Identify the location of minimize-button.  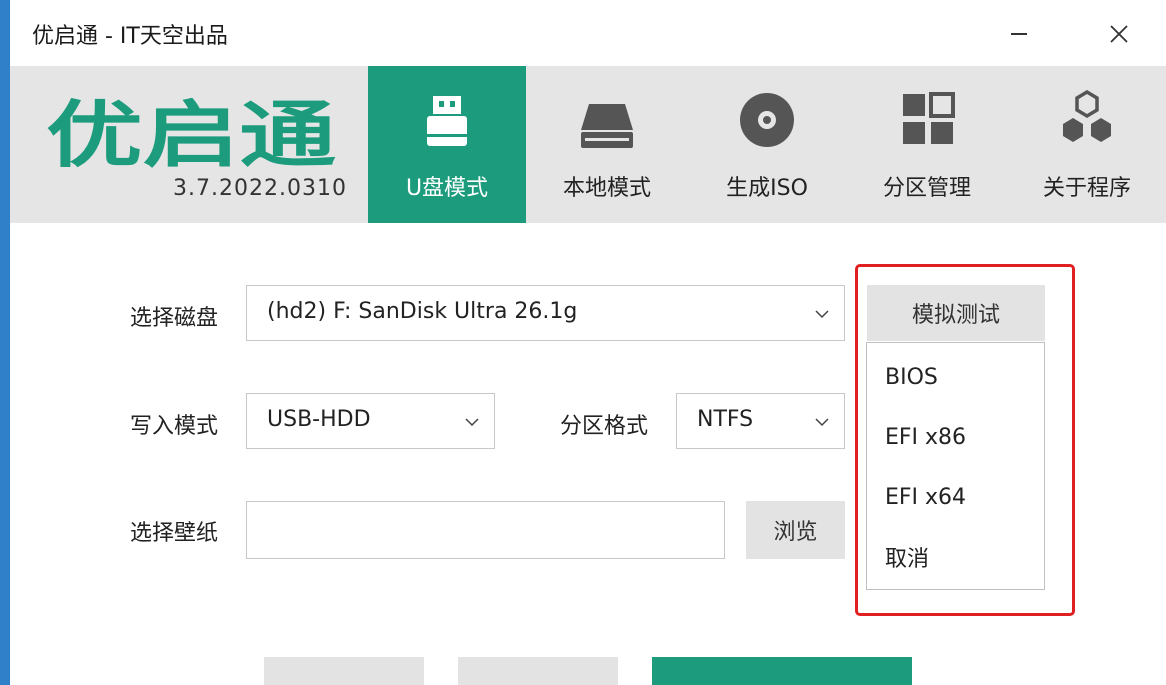
(1019, 34).